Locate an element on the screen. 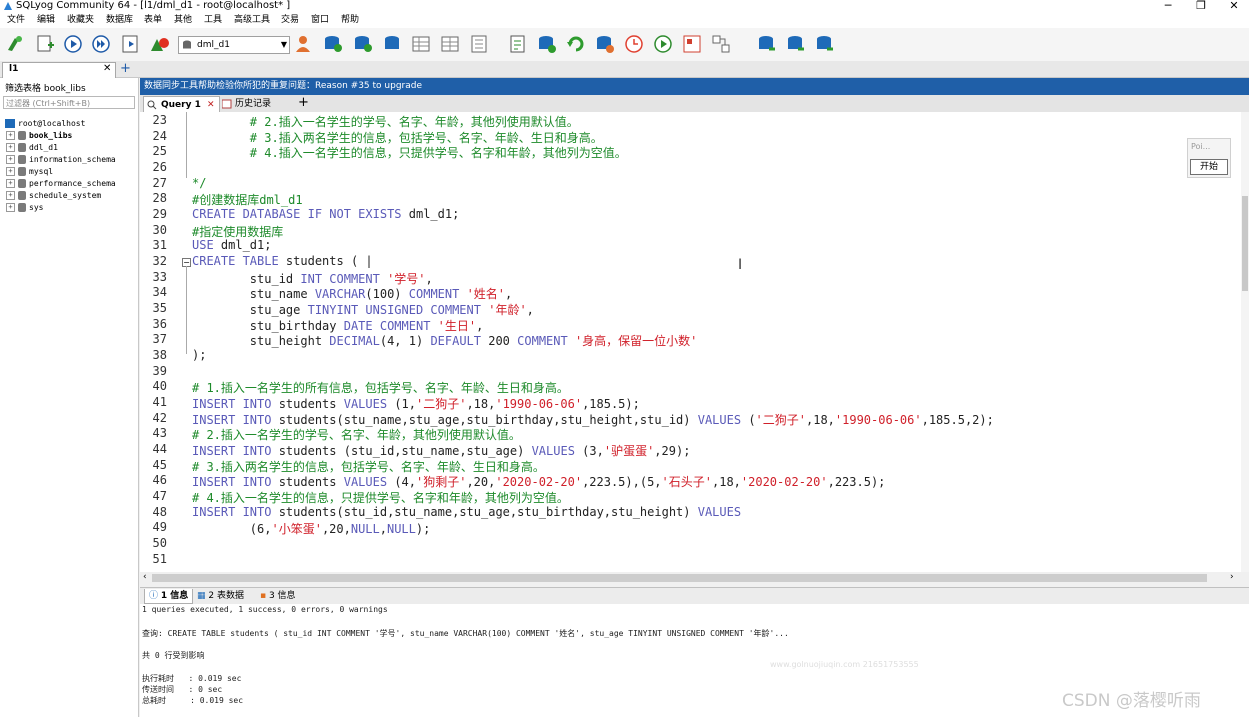 Image resolution: width=1249 pixels, height=717 pixels. user-manager-icon is located at coordinates (303, 44).